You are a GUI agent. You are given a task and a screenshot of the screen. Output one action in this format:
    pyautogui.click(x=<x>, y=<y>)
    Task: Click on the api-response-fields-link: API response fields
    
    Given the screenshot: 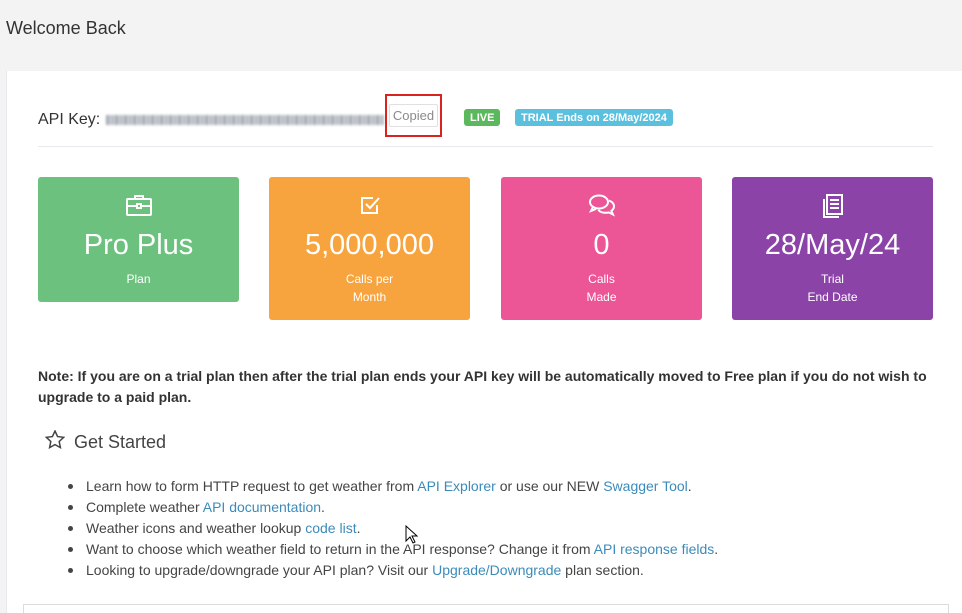 What is the action you would take?
    pyautogui.click(x=654, y=549)
    